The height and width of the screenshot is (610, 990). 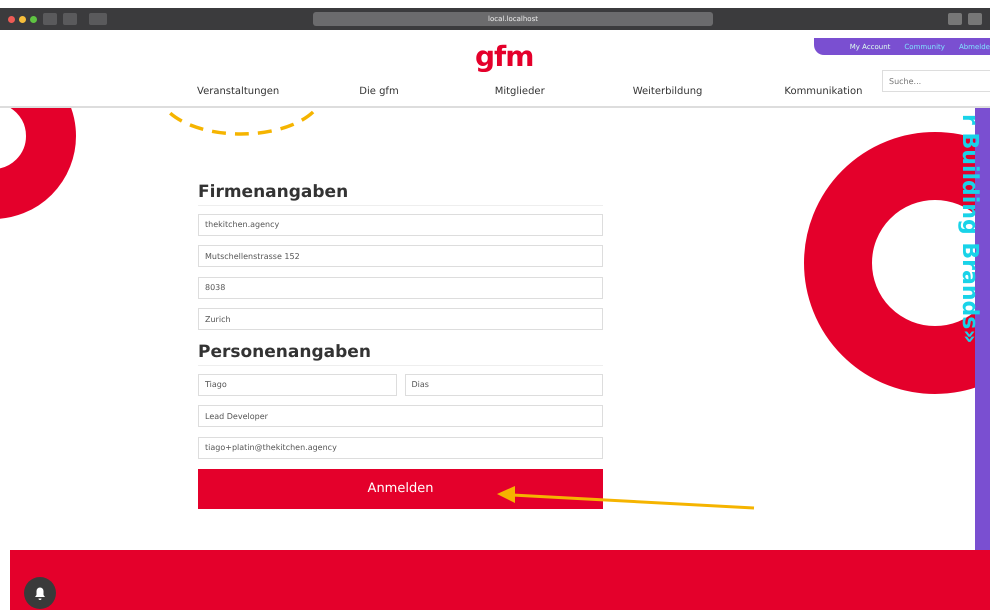 What do you see at coordinates (379, 91) in the screenshot?
I see `nav-link: Die gfm` at bounding box center [379, 91].